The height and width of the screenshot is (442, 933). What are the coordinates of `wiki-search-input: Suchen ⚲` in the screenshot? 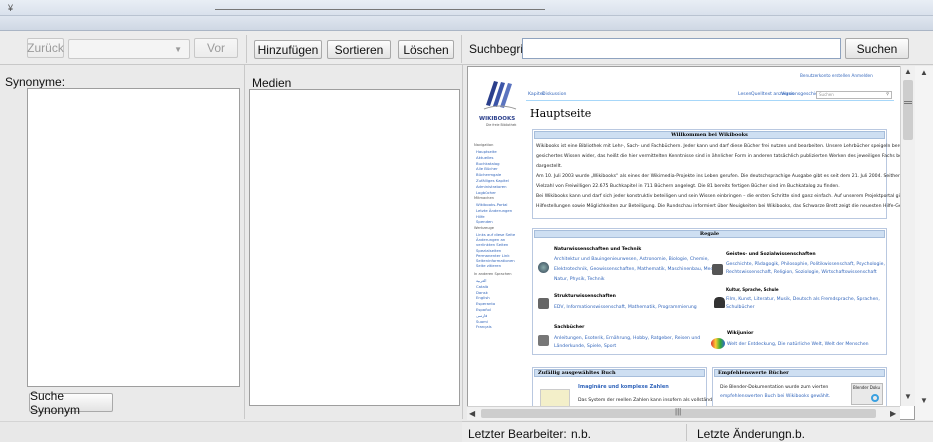 It's located at (854, 95).